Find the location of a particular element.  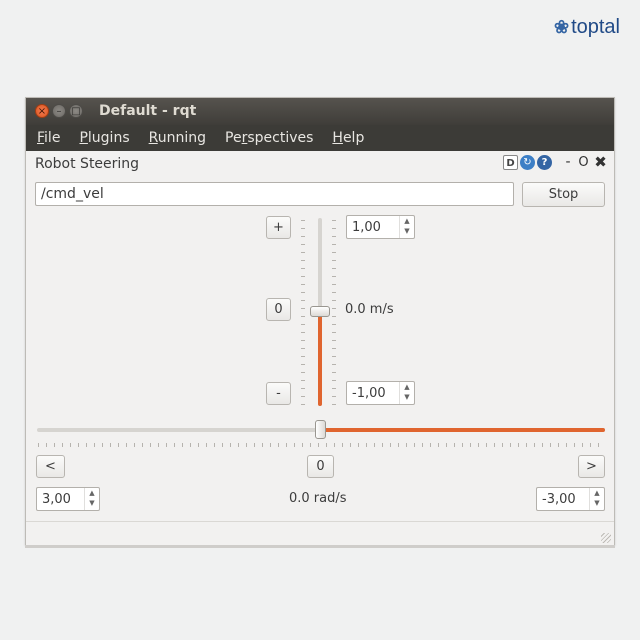

close-icon: × is located at coordinates (42, 111).